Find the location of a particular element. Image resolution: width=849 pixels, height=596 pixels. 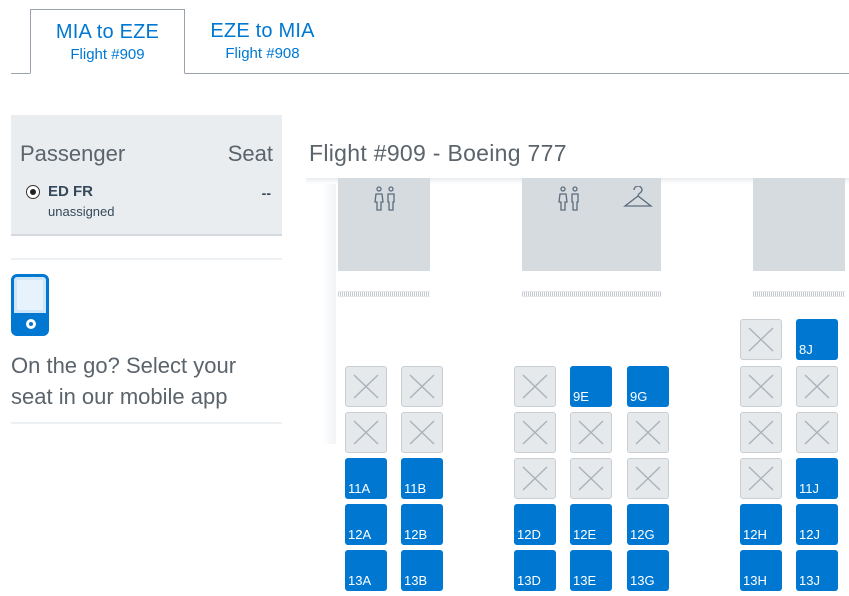

seat-9A is located at coordinates (366, 386).